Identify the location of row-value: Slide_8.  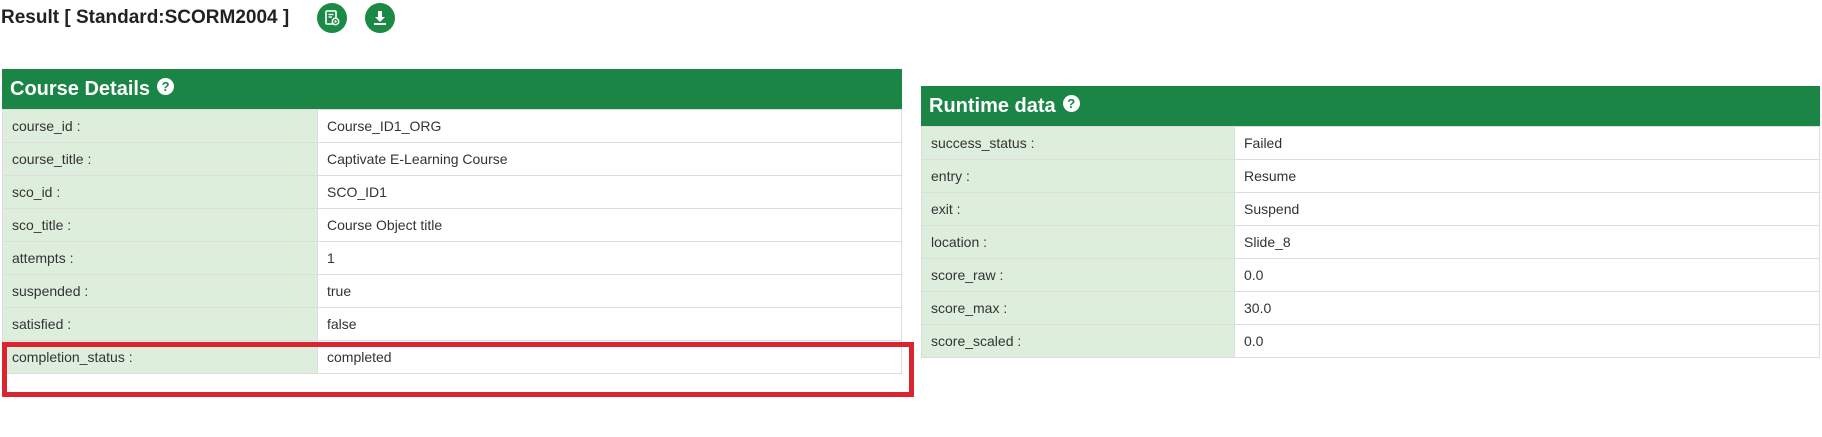
(1527, 242).